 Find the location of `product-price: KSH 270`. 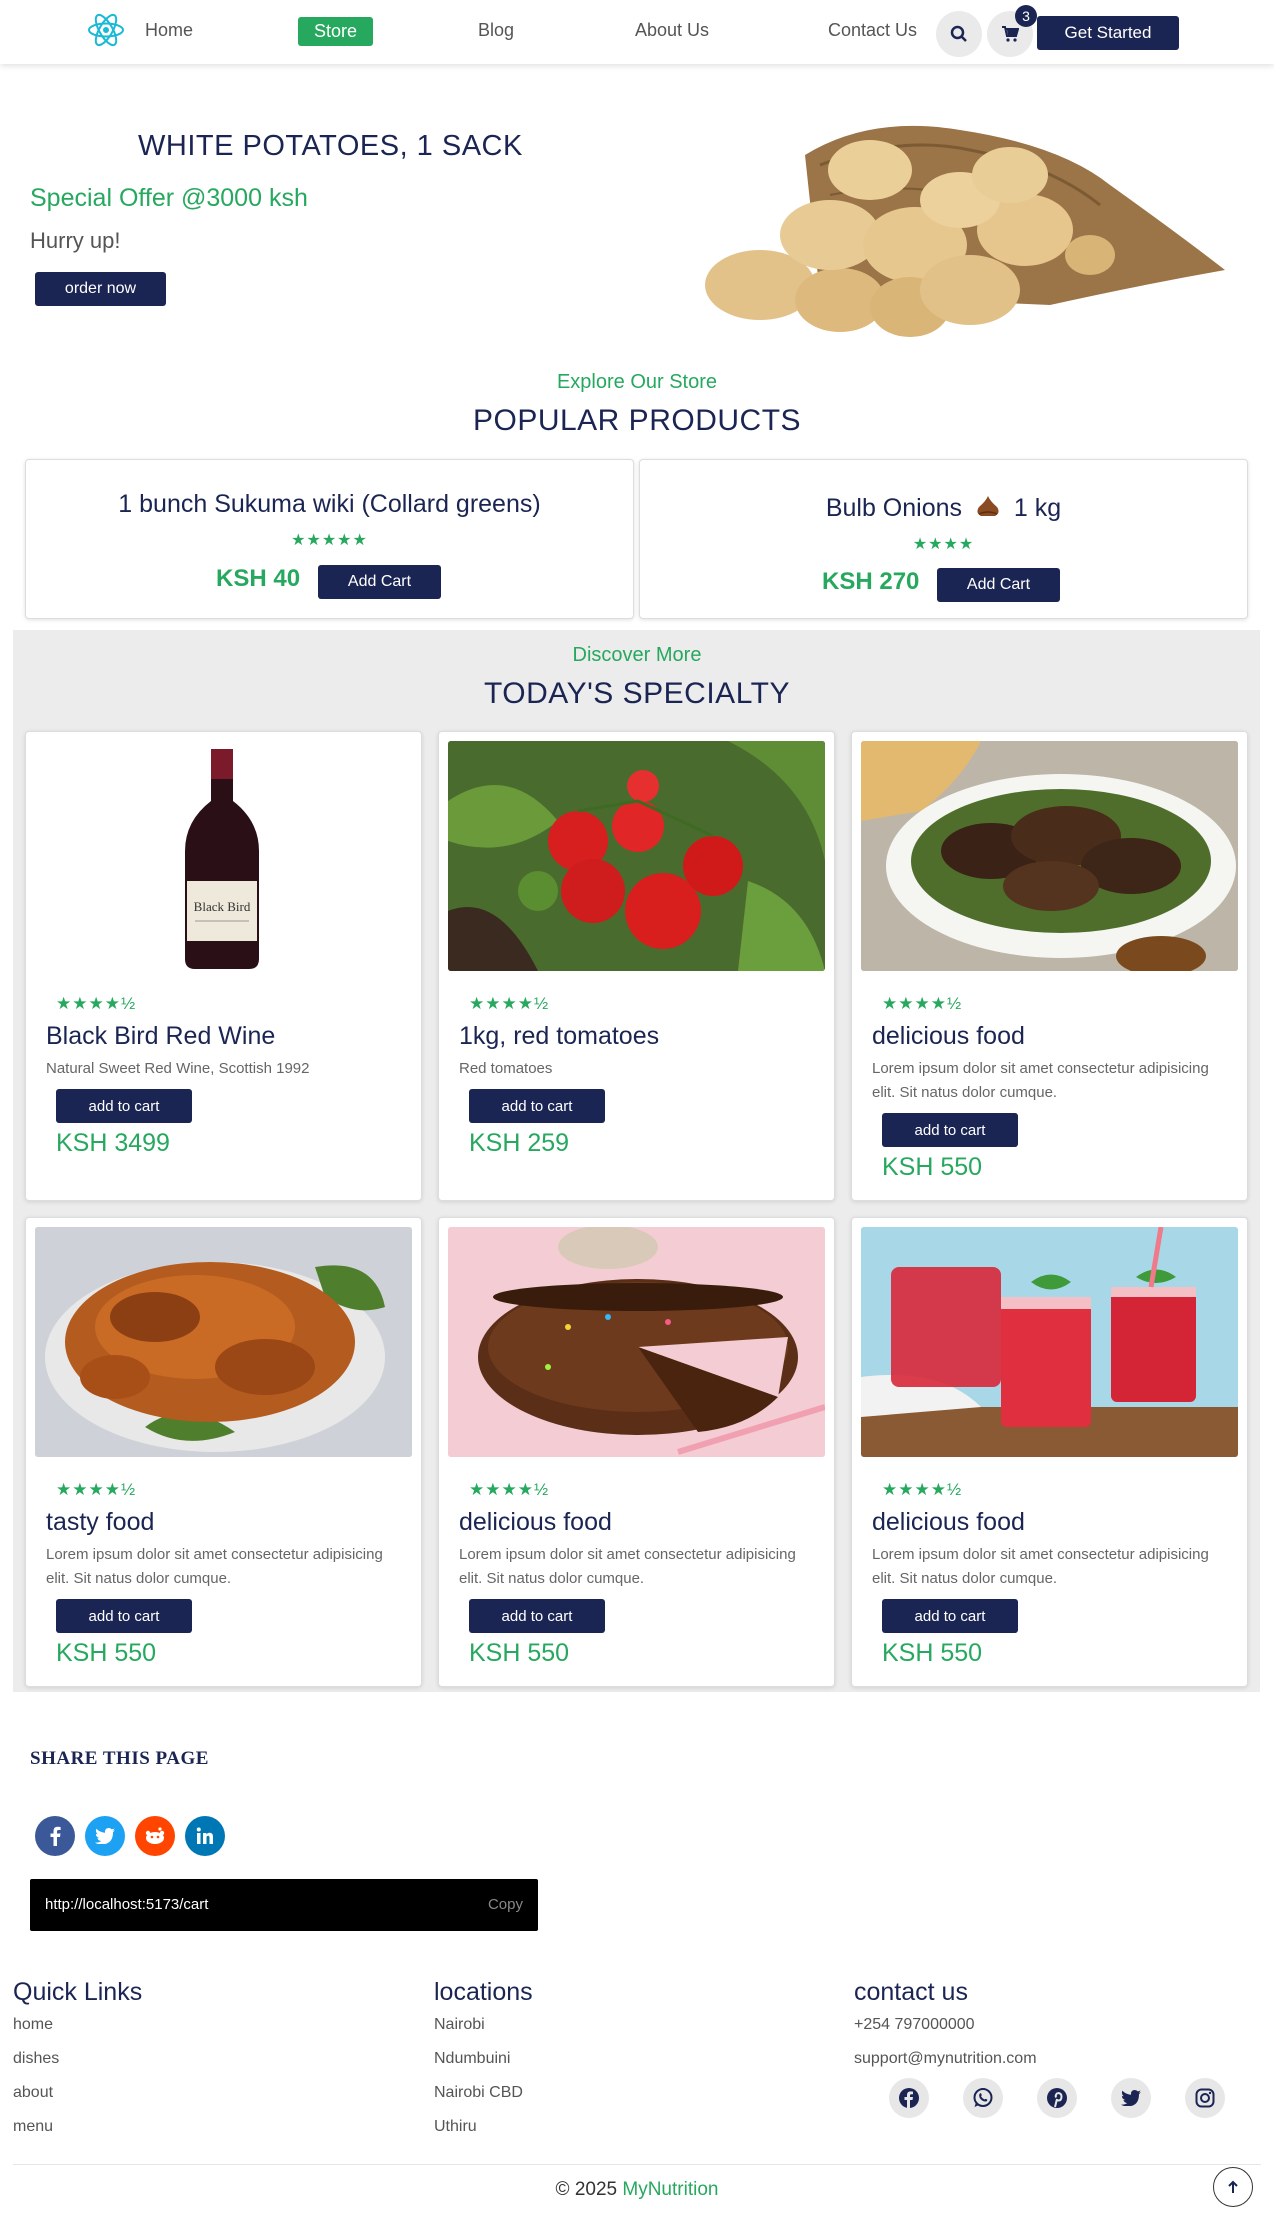

product-price: KSH 270 is located at coordinates (871, 581).